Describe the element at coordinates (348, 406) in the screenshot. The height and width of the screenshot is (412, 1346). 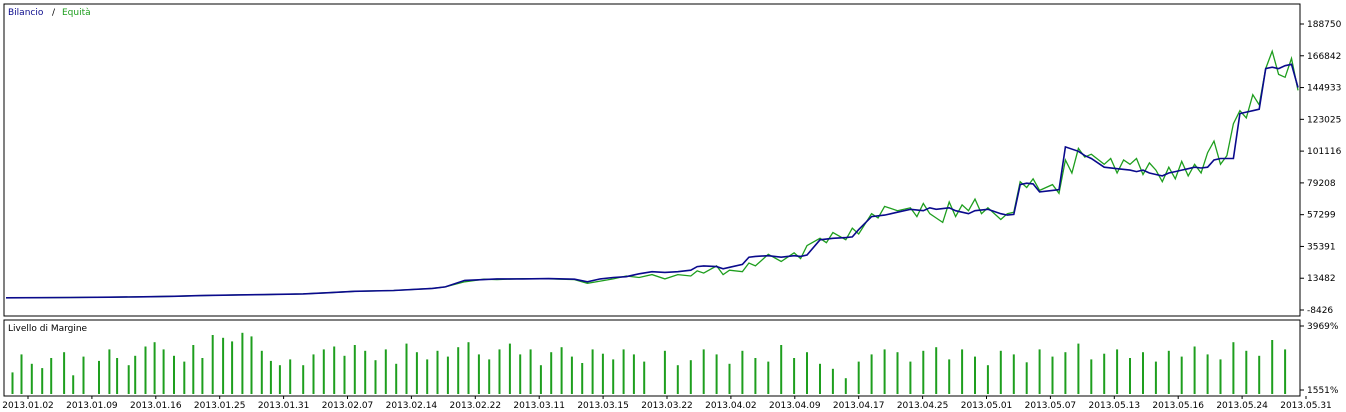
I see `x-tick-label: 2013.02.07` at that location.